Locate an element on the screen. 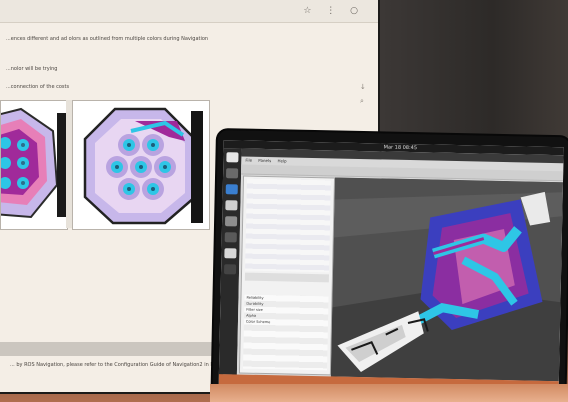  prop-row: Color Scheme is located at coordinates (258, 322).